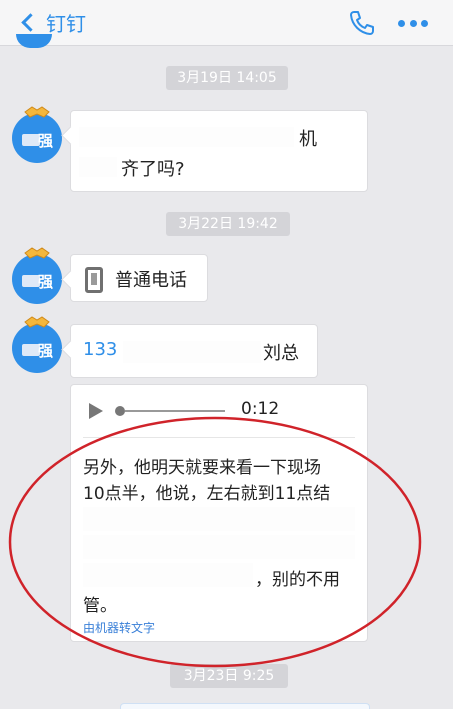  I want to click on transcript-line: 10点半，他说，左右就到11点结, so click(207, 494).